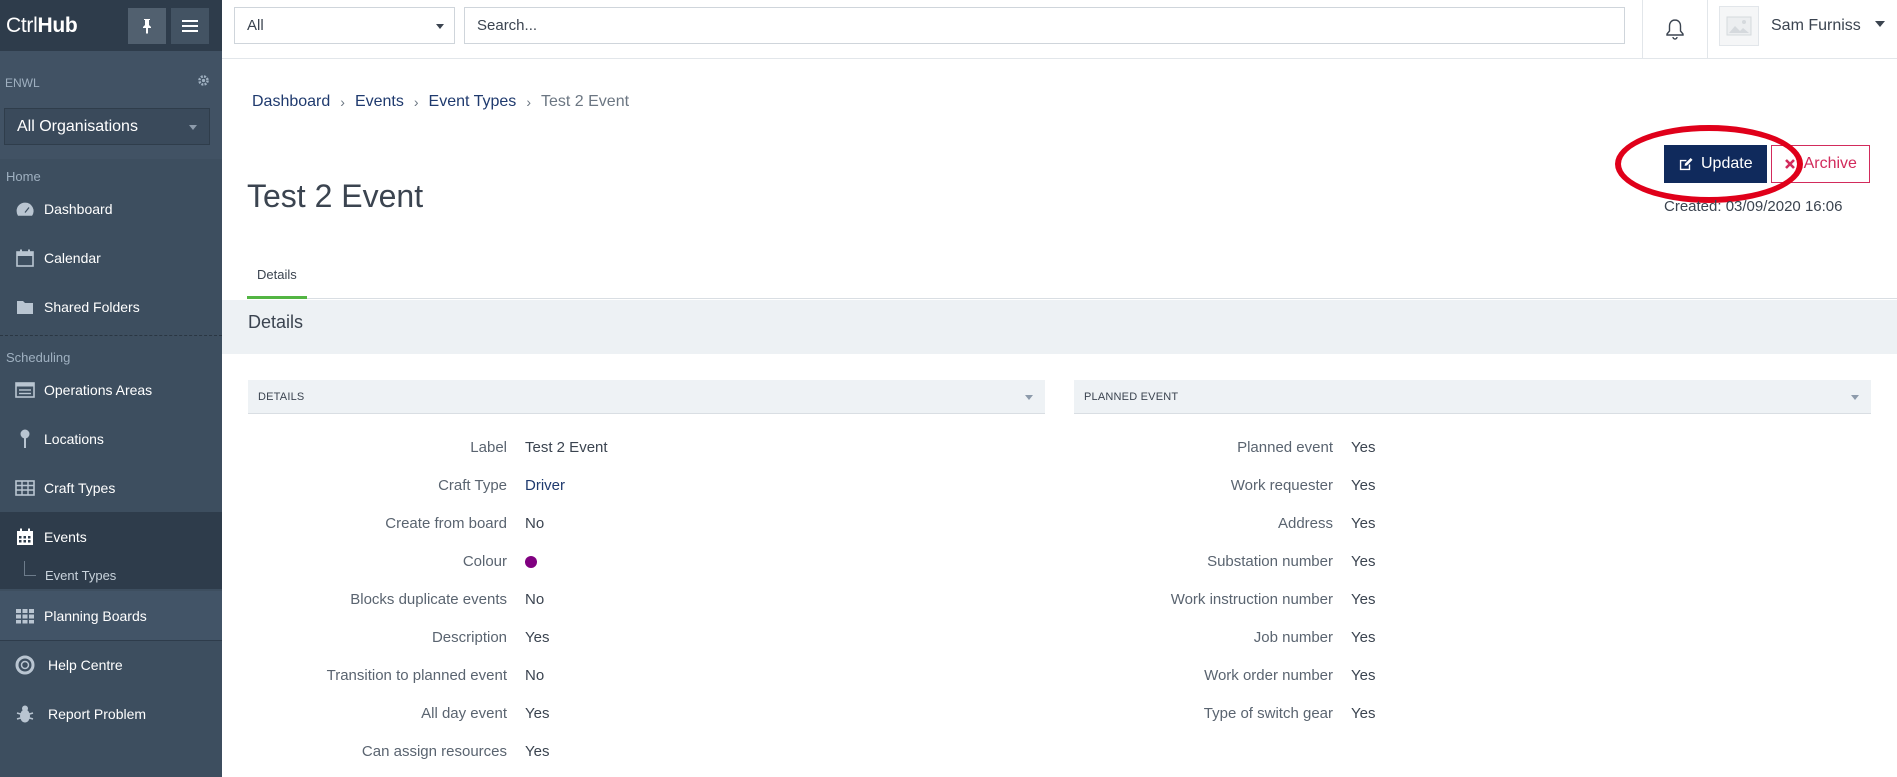 Image resolution: width=1897 pixels, height=777 pixels. I want to click on section-label-scheduling: Scheduling, so click(38, 357).